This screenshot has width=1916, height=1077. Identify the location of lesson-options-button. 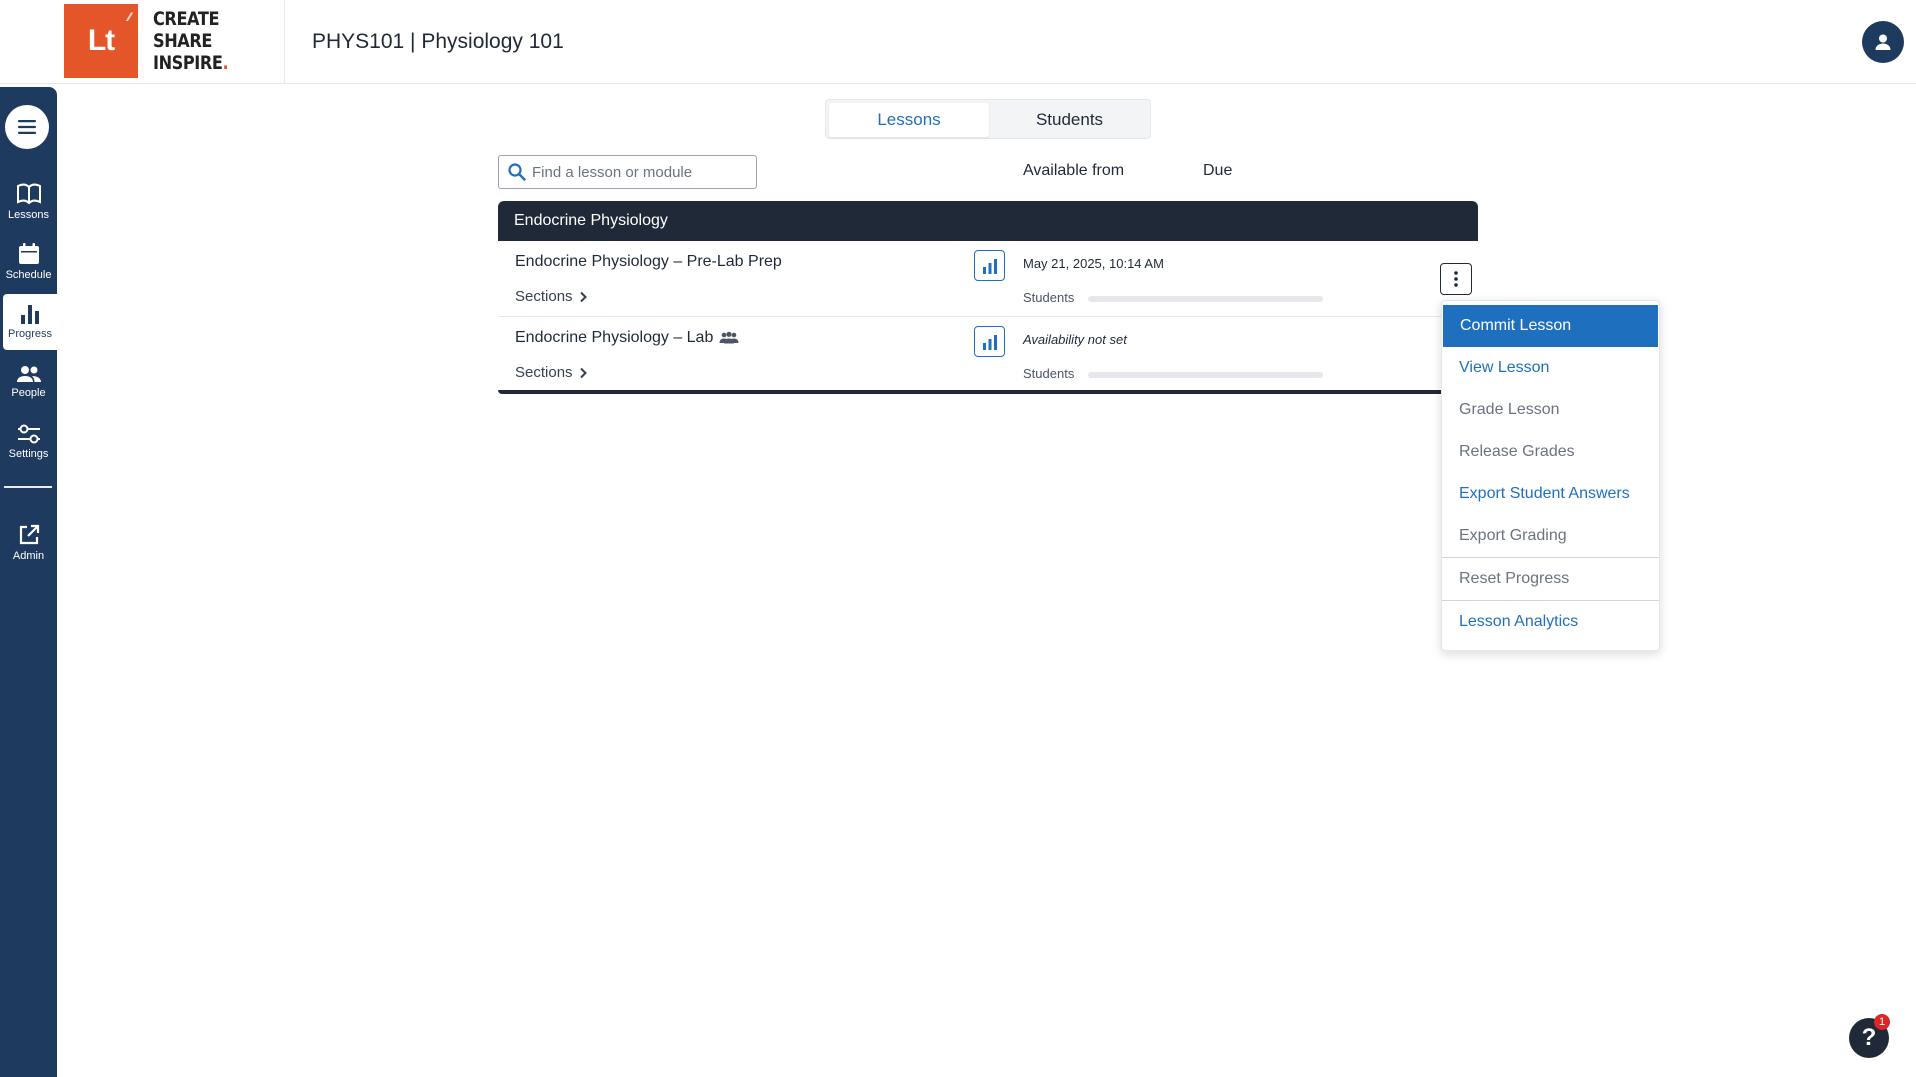
(1456, 279).